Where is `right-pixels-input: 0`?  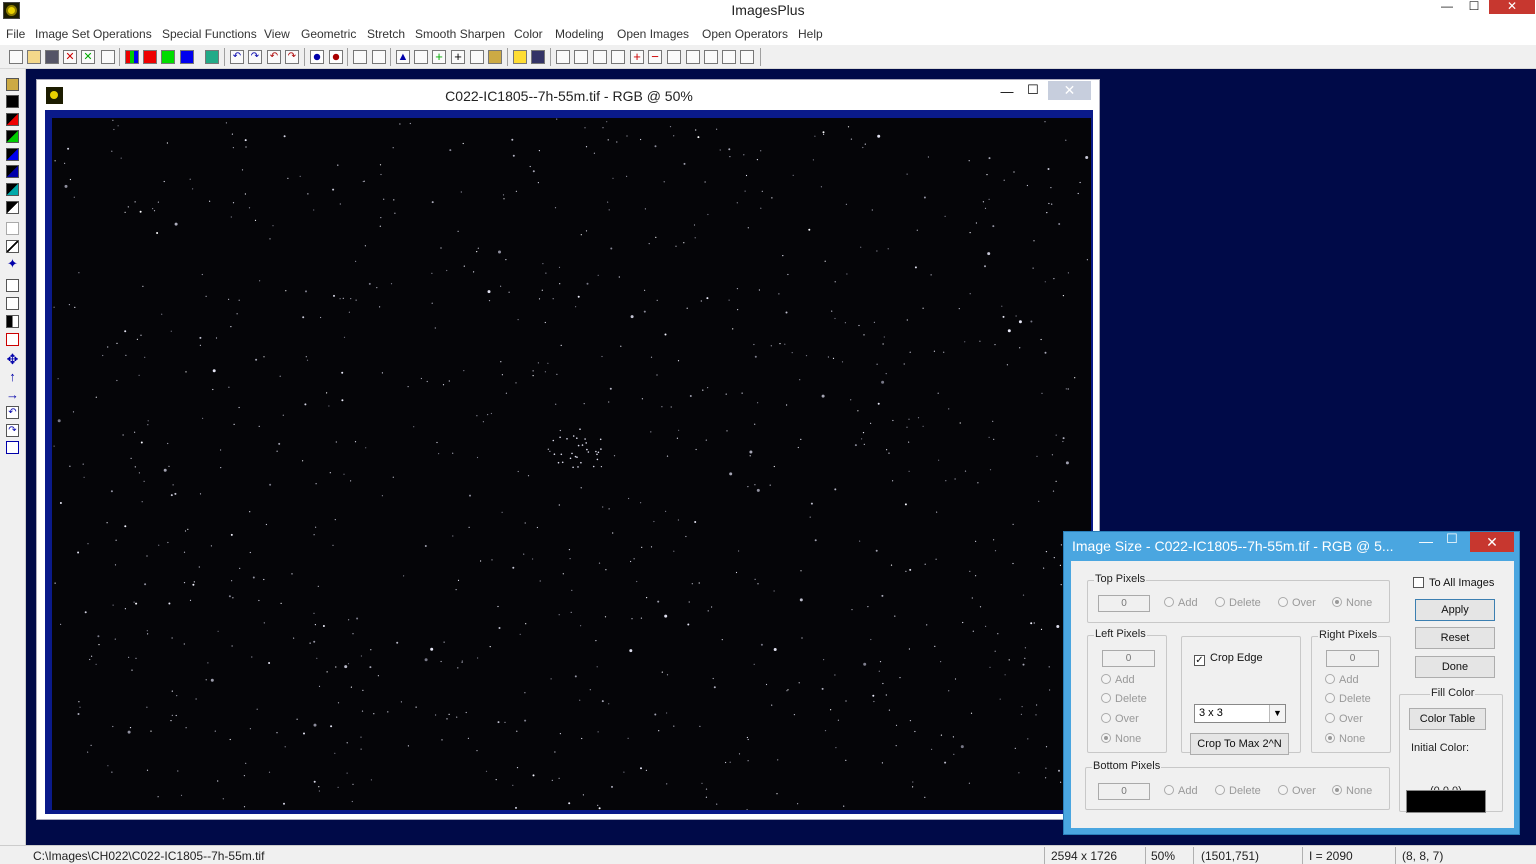
right-pixels-input: 0 is located at coordinates (1352, 658).